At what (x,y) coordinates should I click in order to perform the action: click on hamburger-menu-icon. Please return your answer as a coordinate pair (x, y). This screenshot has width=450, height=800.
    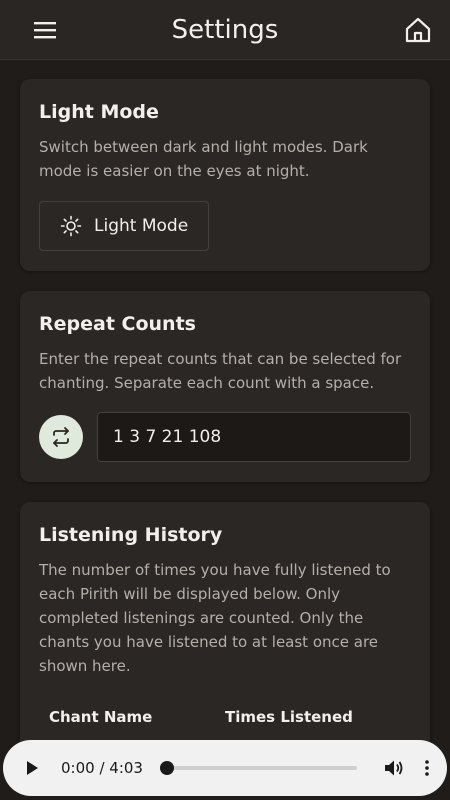
    Looking at the image, I should click on (46, 30).